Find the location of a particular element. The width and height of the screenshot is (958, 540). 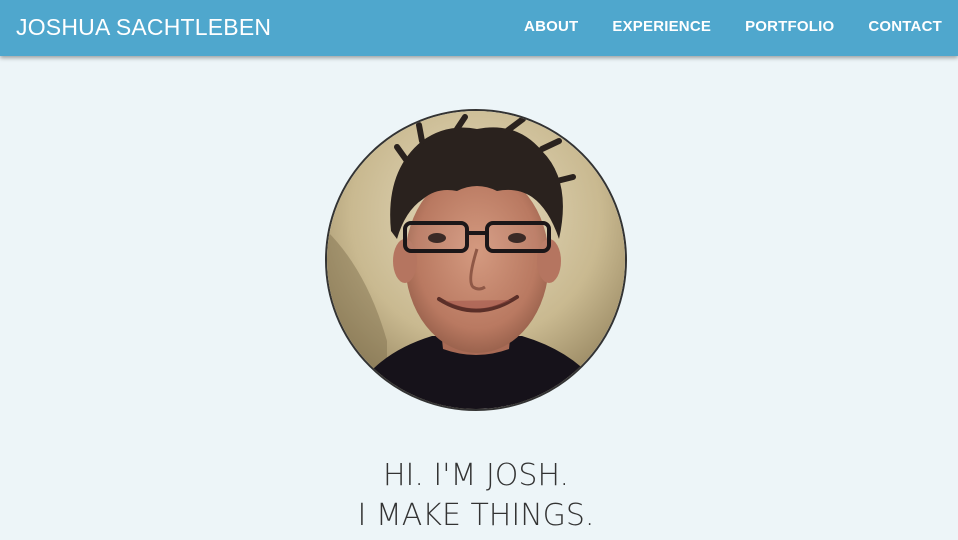

hero-line-1: HI. I'M JOSH. is located at coordinates (476, 475).